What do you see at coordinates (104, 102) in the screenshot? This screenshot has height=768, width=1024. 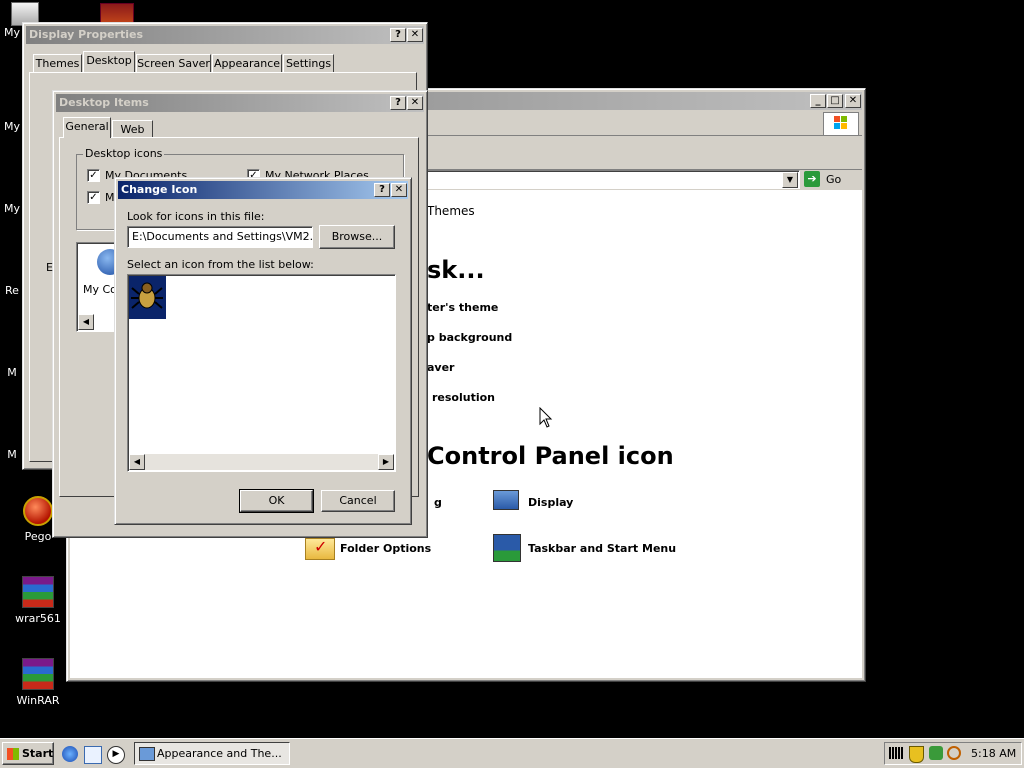 I see `window-title: Desktop Items` at bounding box center [104, 102].